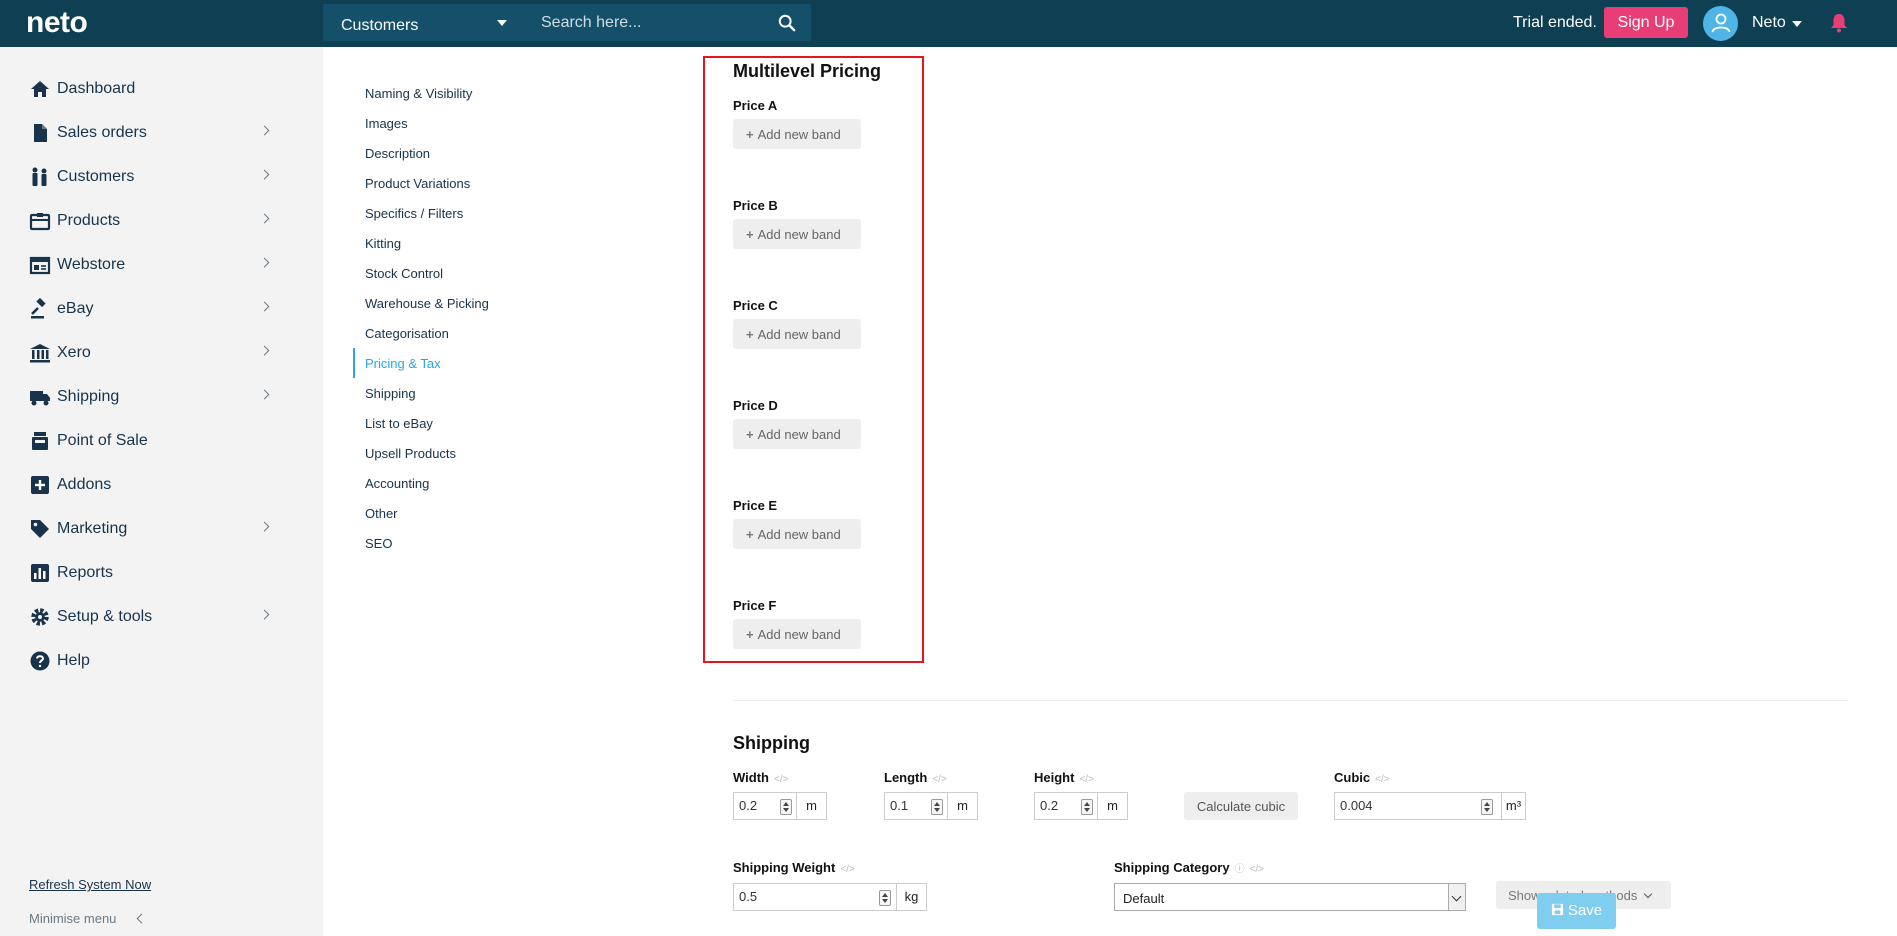  Describe the element at coordinates (161, 529) in the screenshot. I see `sidebar-item-marketing: Marketing` at that location.